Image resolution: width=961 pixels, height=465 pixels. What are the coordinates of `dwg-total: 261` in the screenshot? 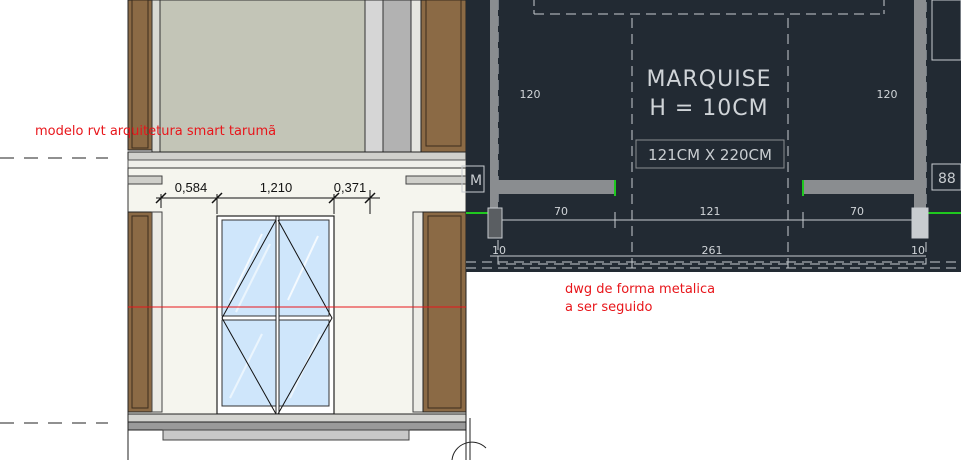 It's located at (712, 250).